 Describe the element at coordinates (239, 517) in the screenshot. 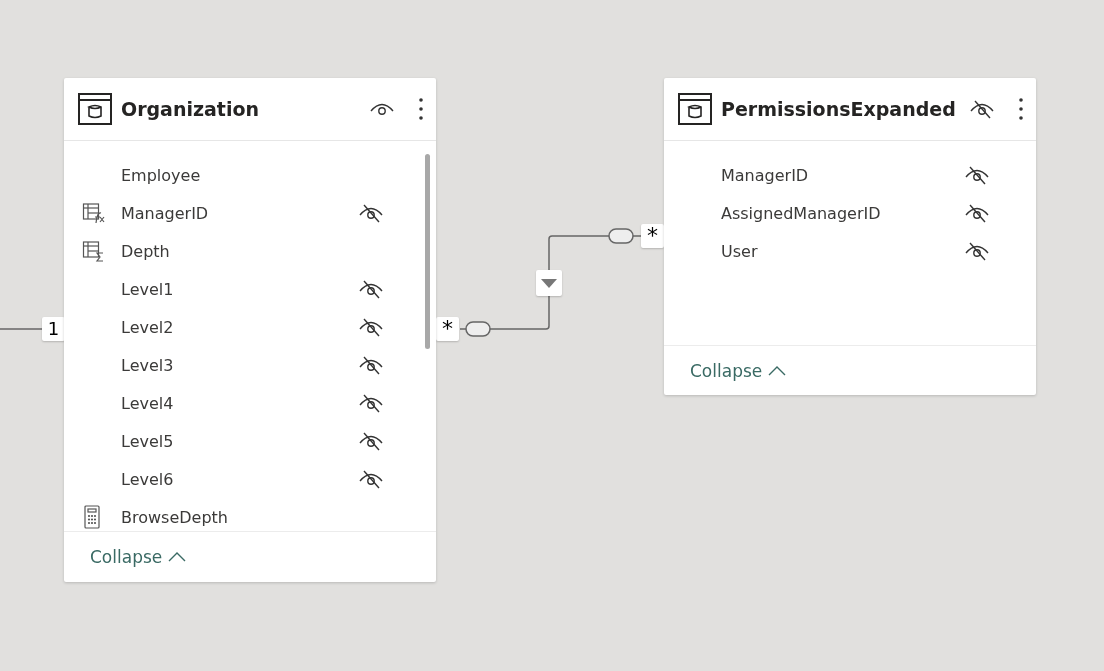

I see `field-name: BrowseDepth` at that location.